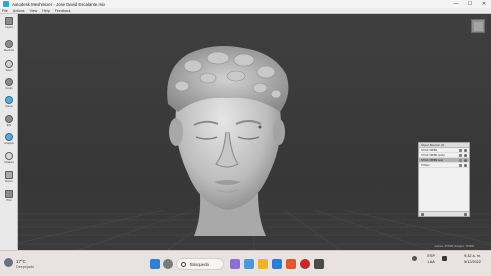 The image size is (491, 276). I want to click on object-row: TFNGo, so click(444, 165).